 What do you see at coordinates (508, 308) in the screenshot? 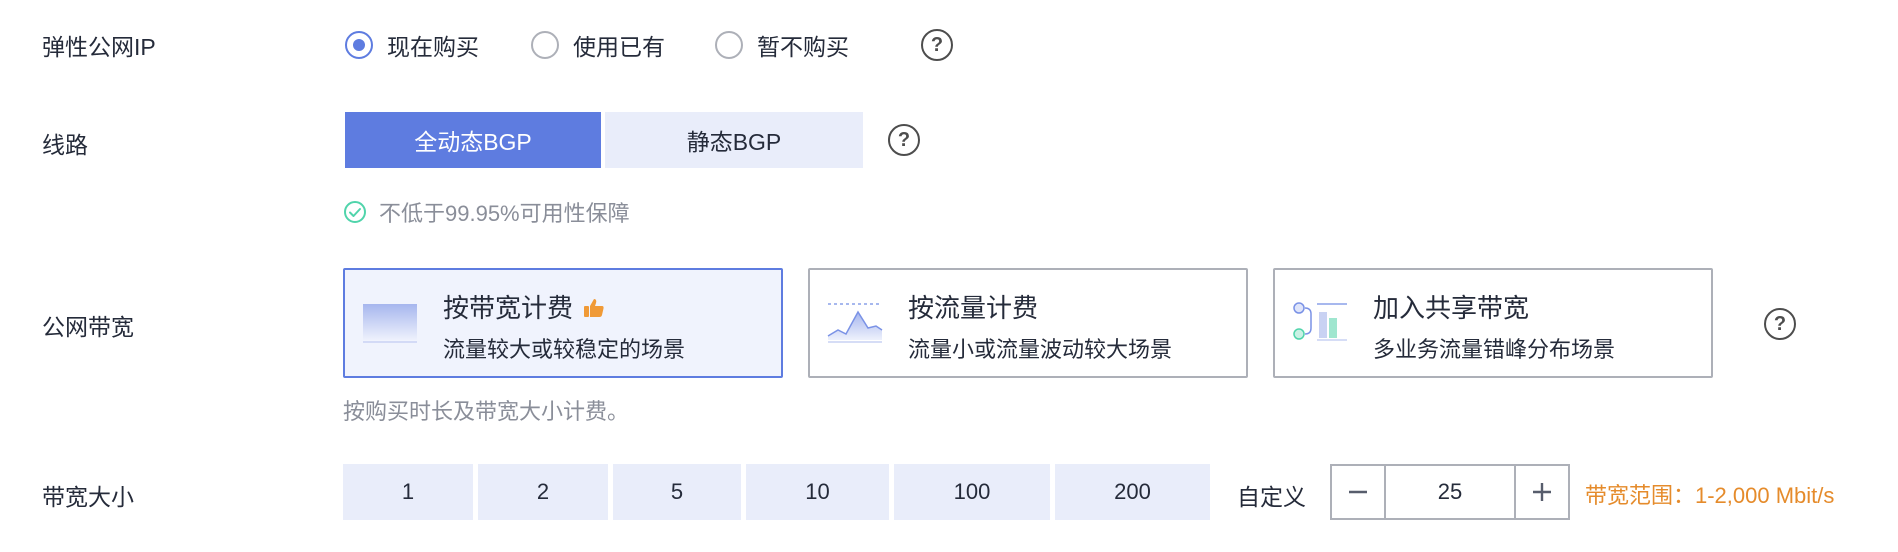
I see `card-bandwidth-billing-title: 按带宽计费` at bounding box center [508, 308].